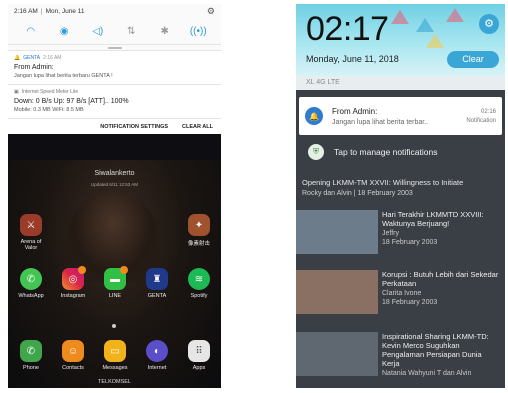 This screenshot has height=393, width=508. What do you see at coordinates (114, 173) in the screenshot?
I see `weather-location: Siwalankerto` at bounding box center [114, 173].